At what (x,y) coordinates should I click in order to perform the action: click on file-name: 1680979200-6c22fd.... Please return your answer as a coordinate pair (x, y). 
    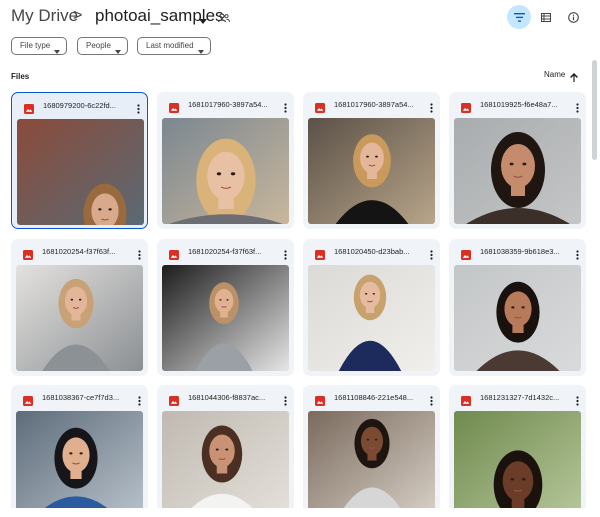
    Looking at the image, I should click on (79, 105).